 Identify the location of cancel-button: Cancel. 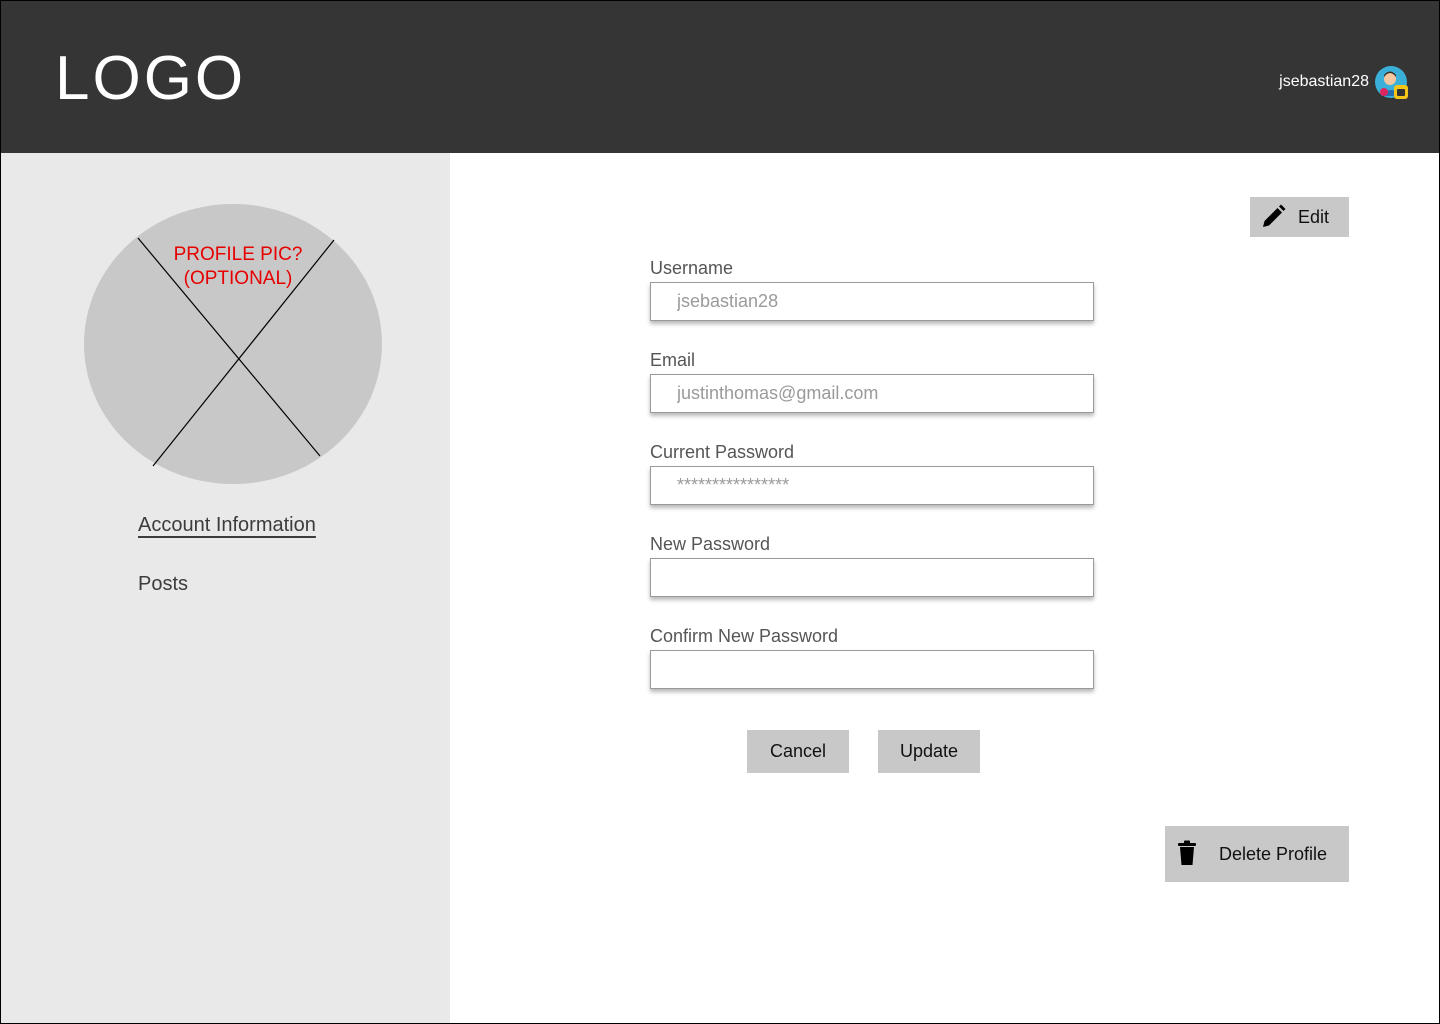
(798, 751).